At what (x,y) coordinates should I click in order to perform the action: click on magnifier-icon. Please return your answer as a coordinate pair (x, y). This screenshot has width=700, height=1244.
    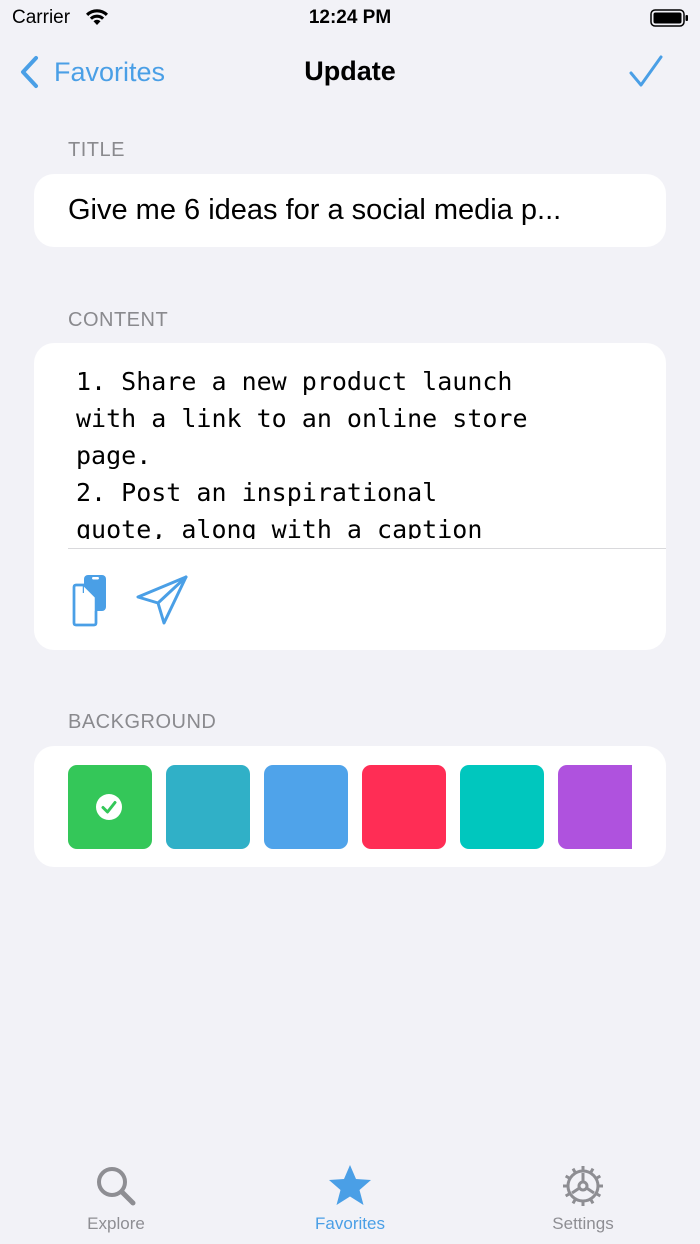
    Looking at the image, I should click on (116, 1186).